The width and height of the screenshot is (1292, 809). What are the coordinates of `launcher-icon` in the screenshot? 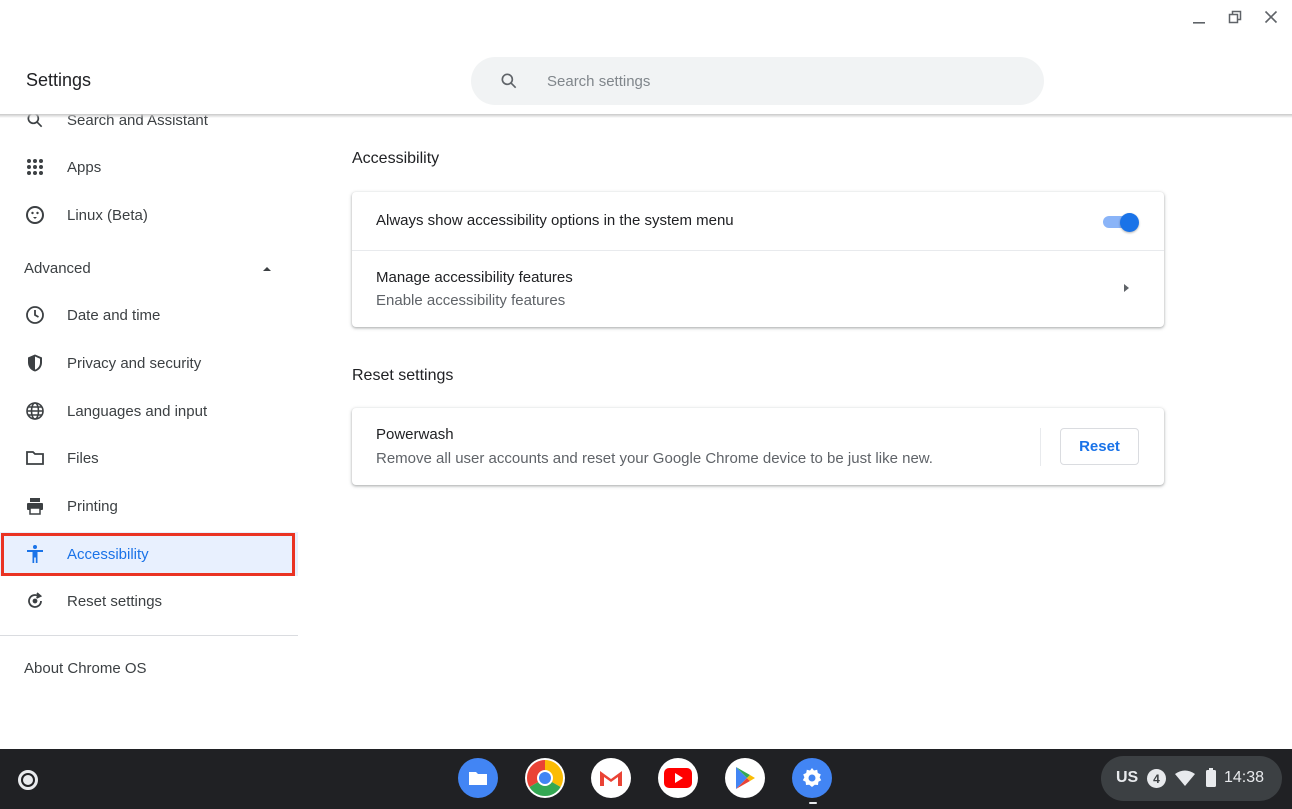 It's located at (28, 780).